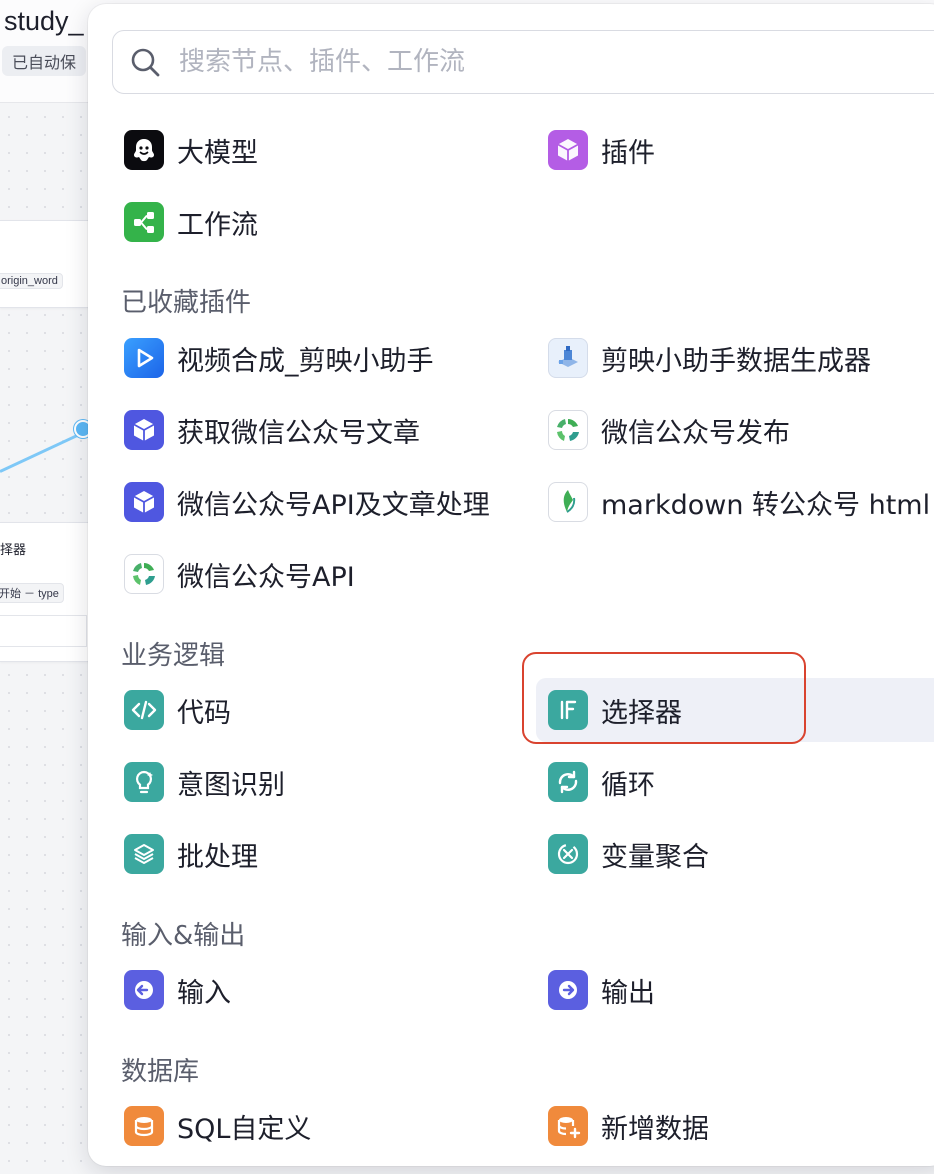 This screenshot has height=1174, width=934. What do you see at coordinates (305, 361) in the screenshot?
I see `item-label: 视频合成_剪映小助手` at bounding box center [305, 361].